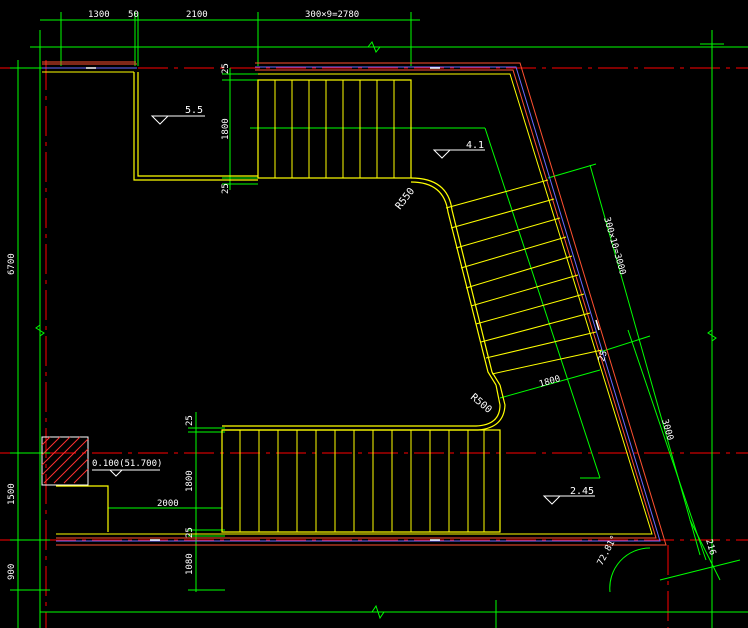 The image size is (748, 628). Describe the element at coordinates (552, 500) in the screenshot. I see `level-triangle-lower` at that location.